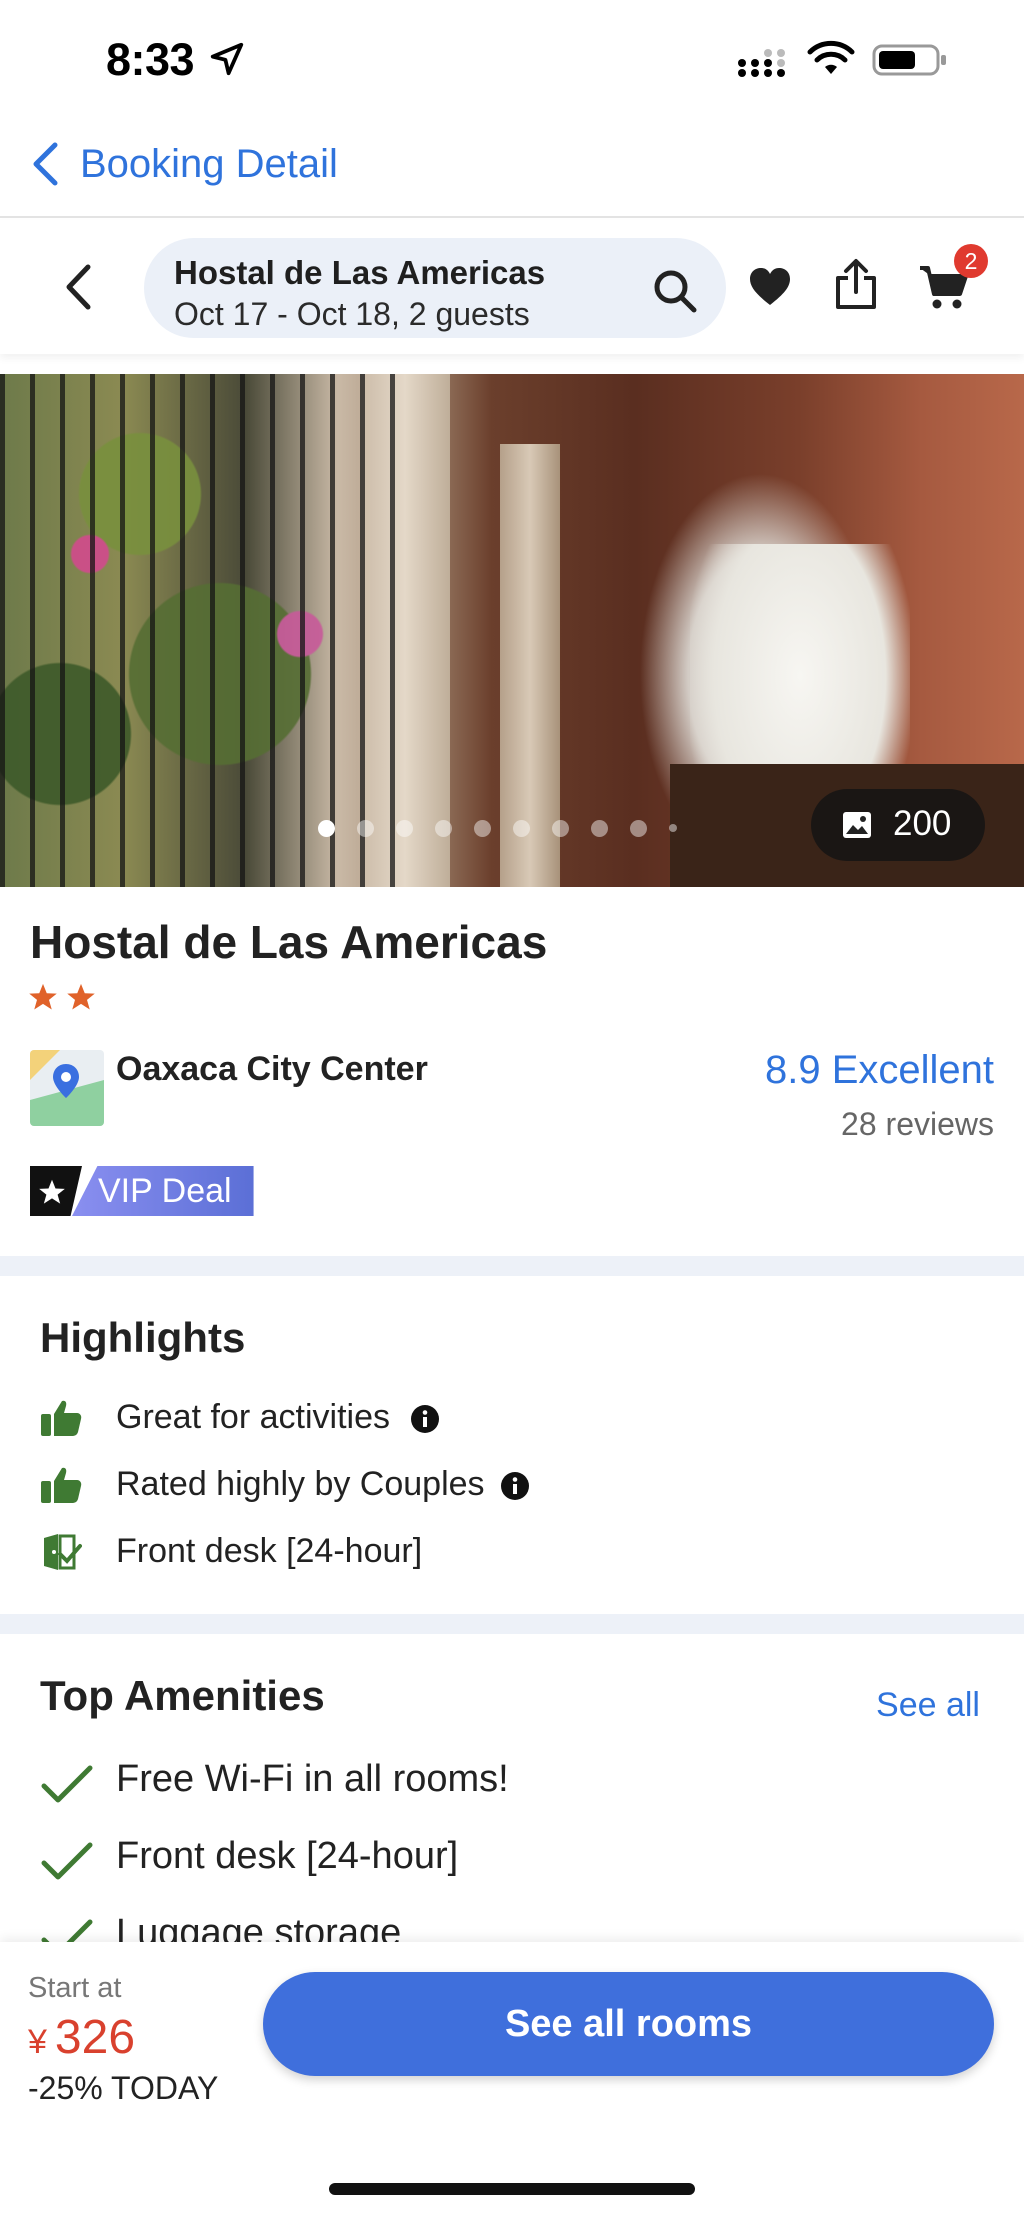 The image size is (1024, 2215). Describe the element at coordinates (37, 2042) in the screenshot. I see `price-currency: ¥` at that location.